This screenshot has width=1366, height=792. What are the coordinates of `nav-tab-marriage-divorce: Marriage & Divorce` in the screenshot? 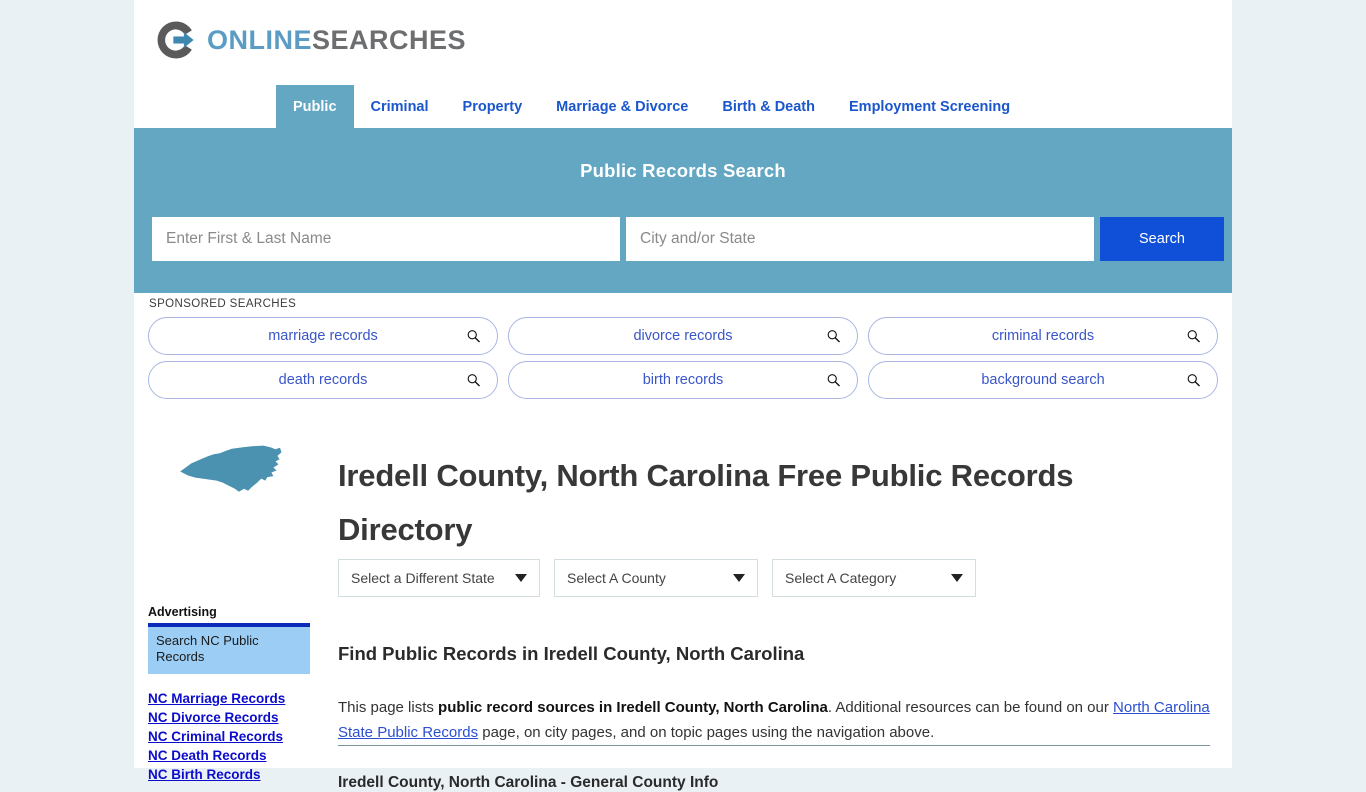 It's located at (622, 106).